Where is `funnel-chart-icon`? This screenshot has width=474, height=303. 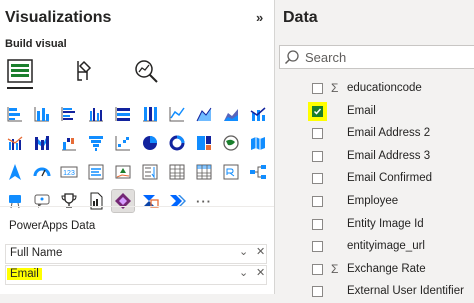 funnel-chart-icon is located at coordinates (96, 143).